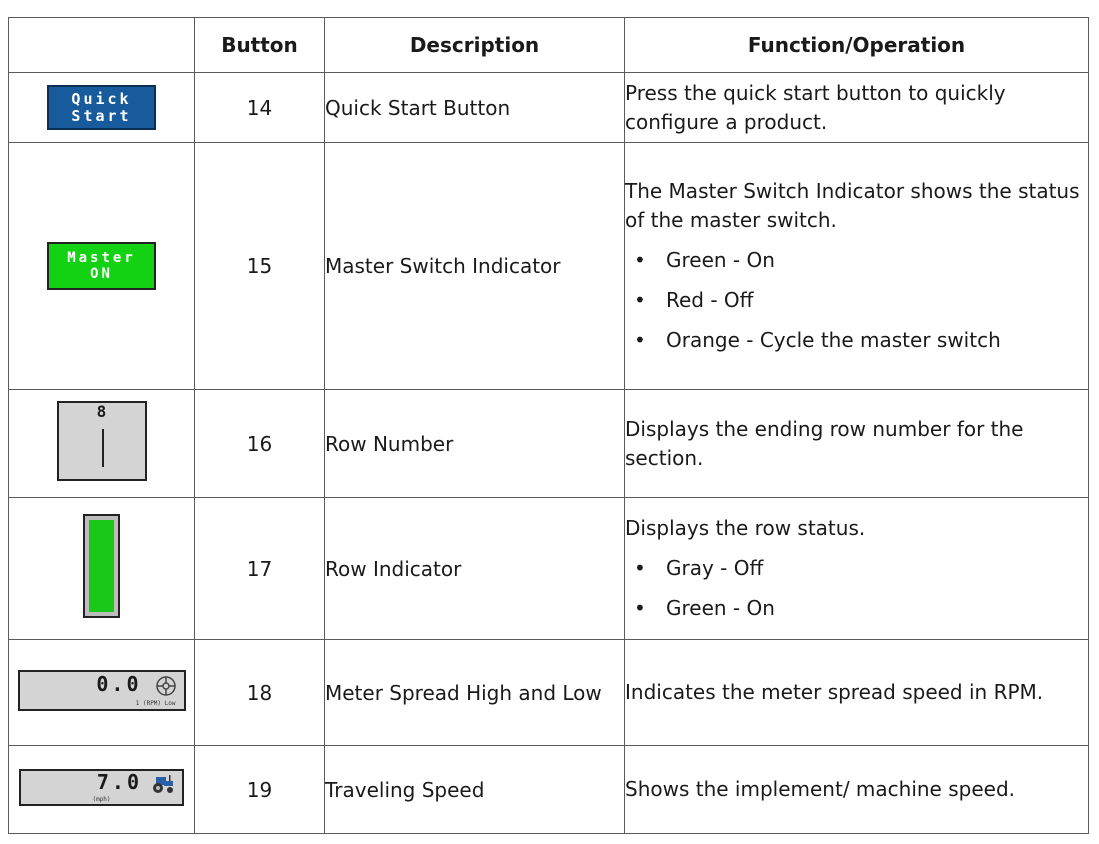  I want to click on button-number: 18, so click(259, 692).